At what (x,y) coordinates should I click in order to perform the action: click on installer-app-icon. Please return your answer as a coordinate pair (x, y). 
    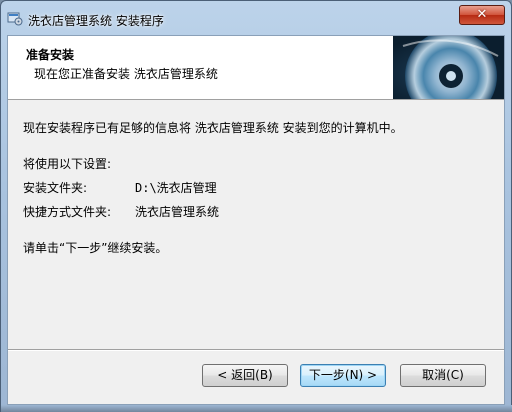
    Looking at the image, I should click on (15, 18).